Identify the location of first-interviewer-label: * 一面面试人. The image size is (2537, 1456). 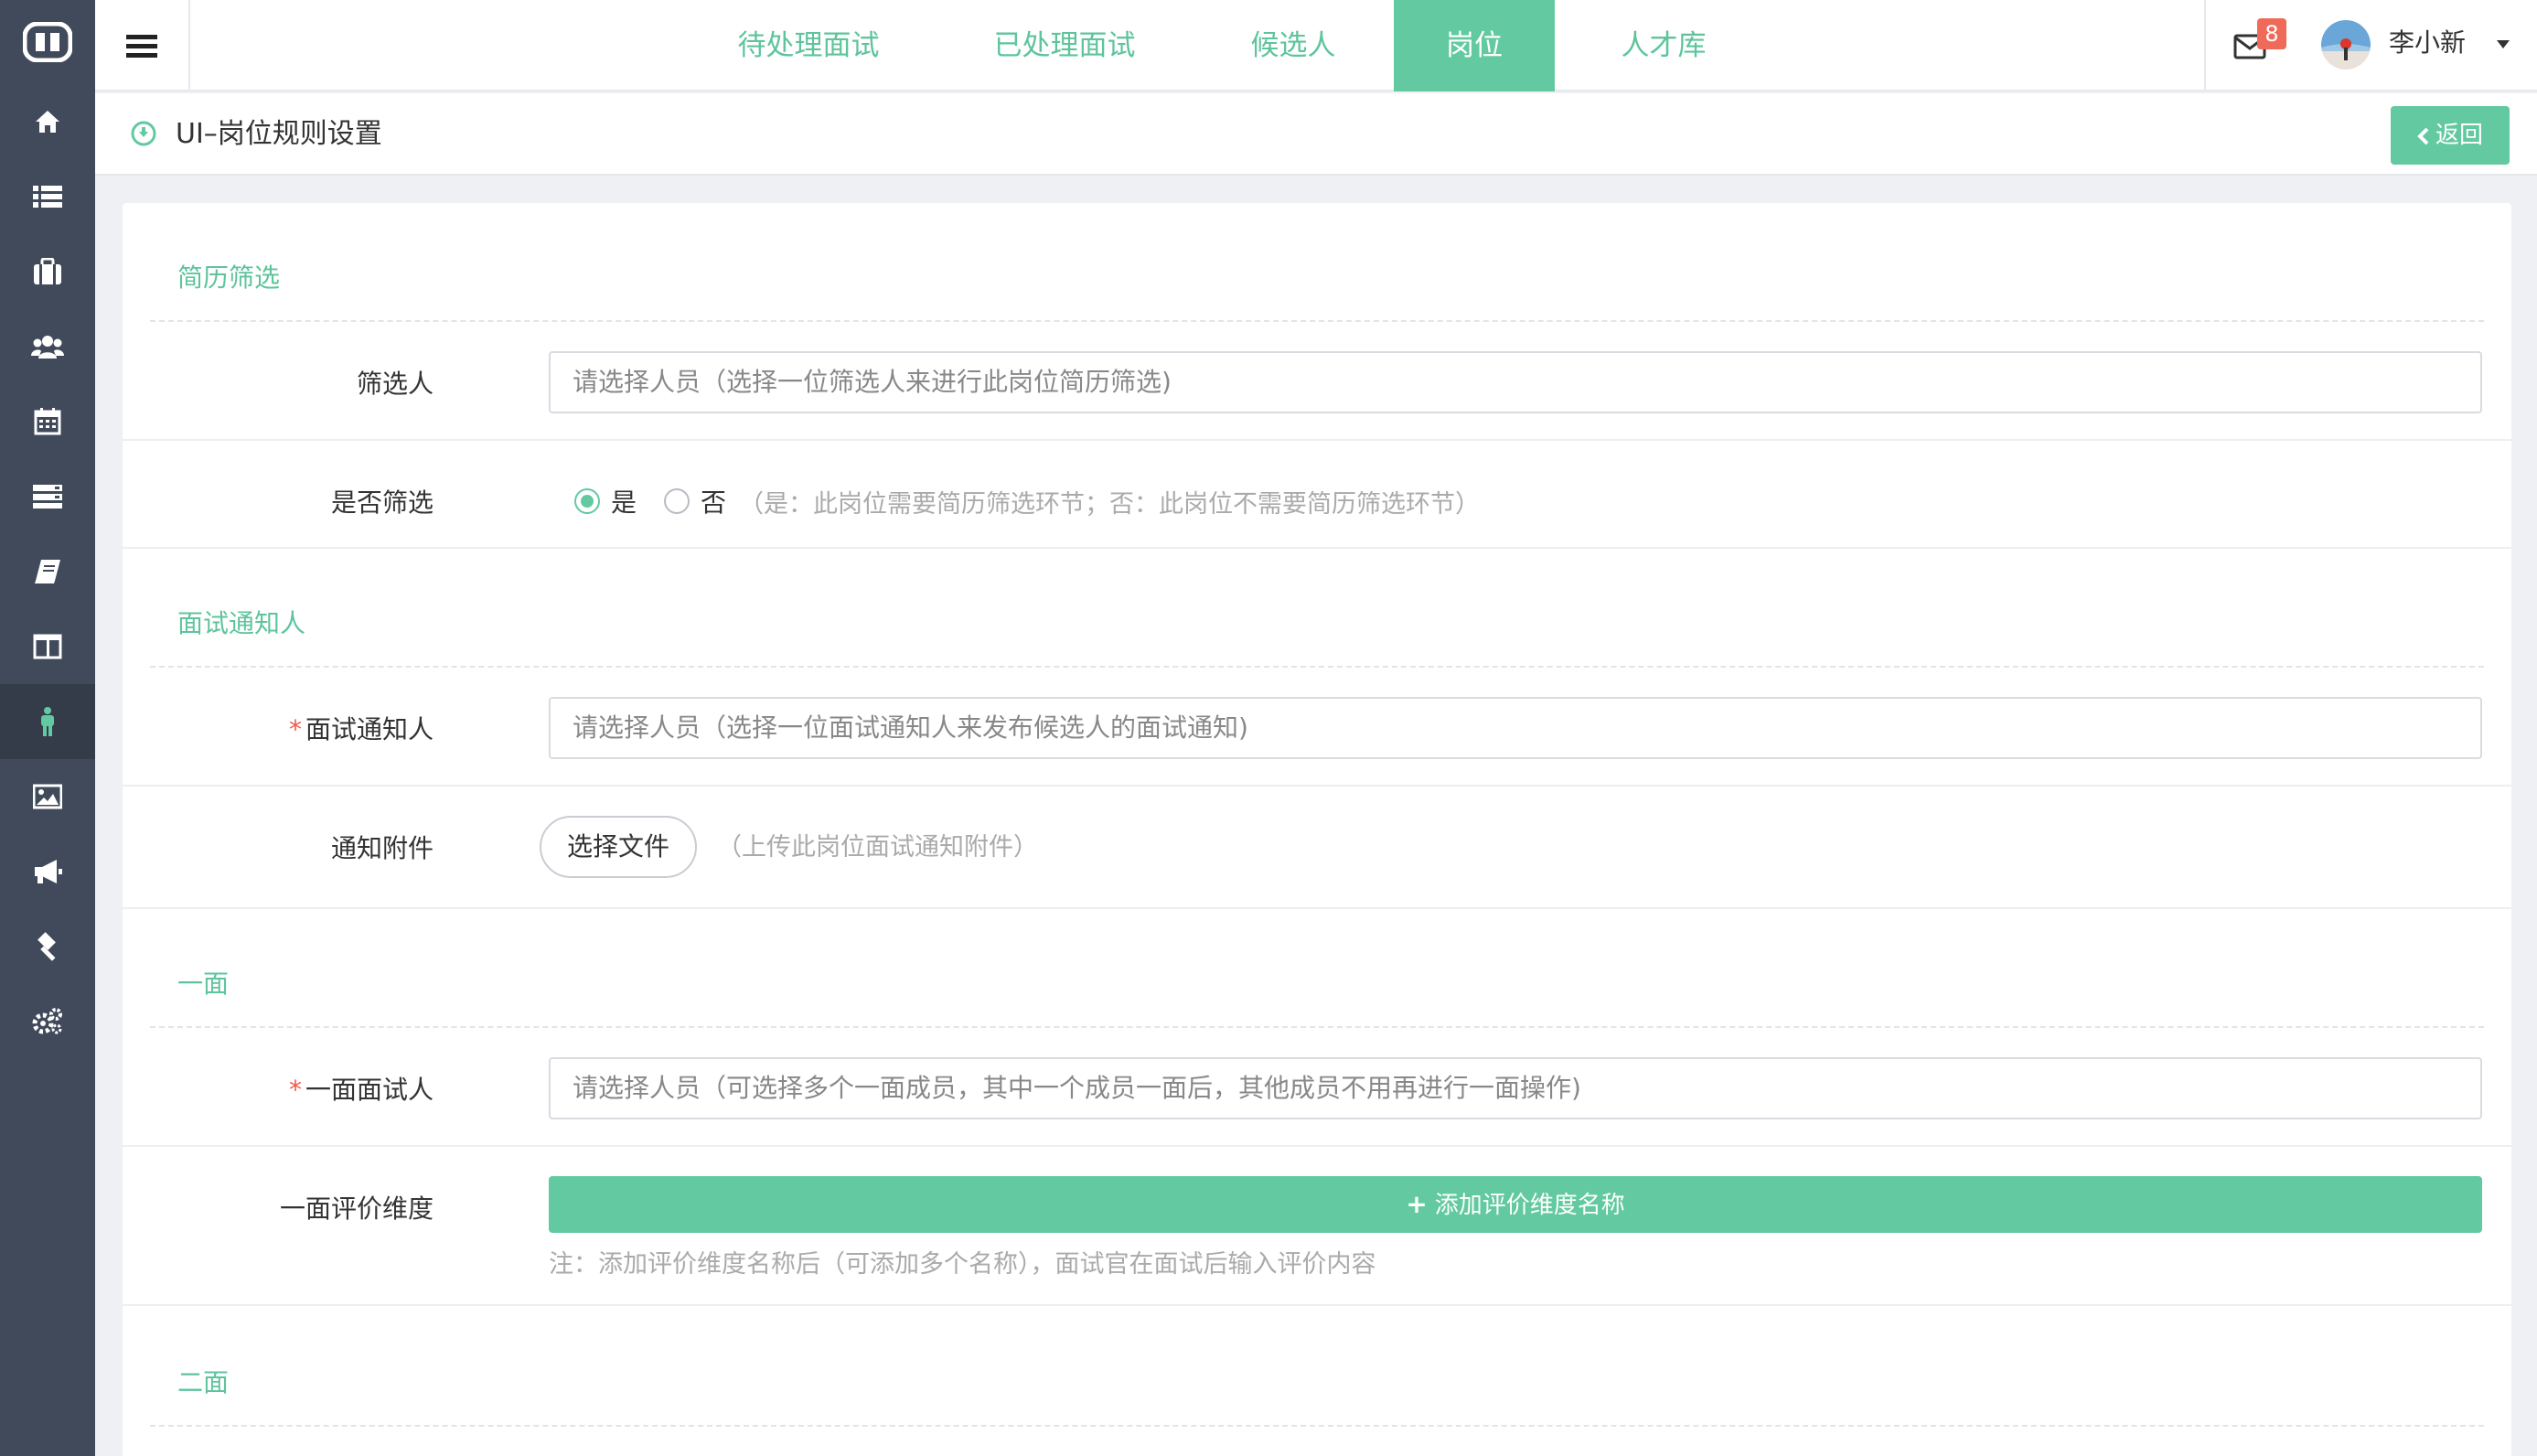
(361, 1088).